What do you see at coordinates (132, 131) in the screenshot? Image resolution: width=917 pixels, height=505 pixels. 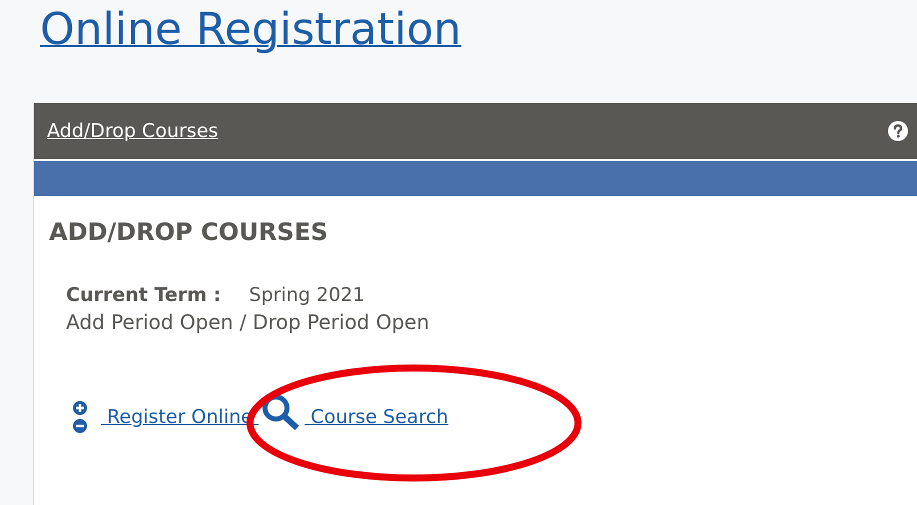 I see `add-drop-link: Add/Drop Courses` at bounding box center [132, 131].